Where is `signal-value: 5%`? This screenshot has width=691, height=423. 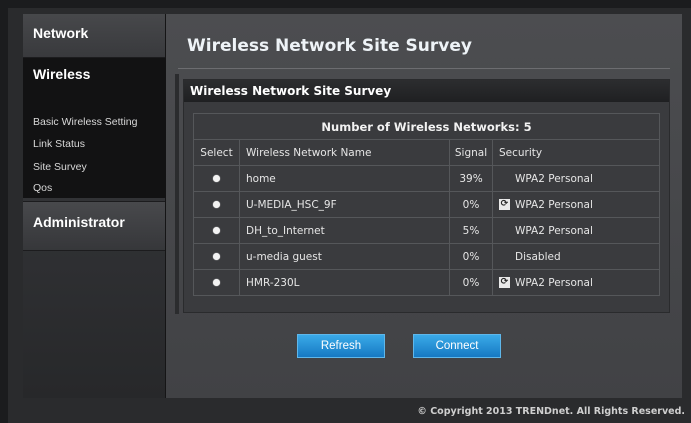 signal-value: 5% is located at coordinates (471, 230).